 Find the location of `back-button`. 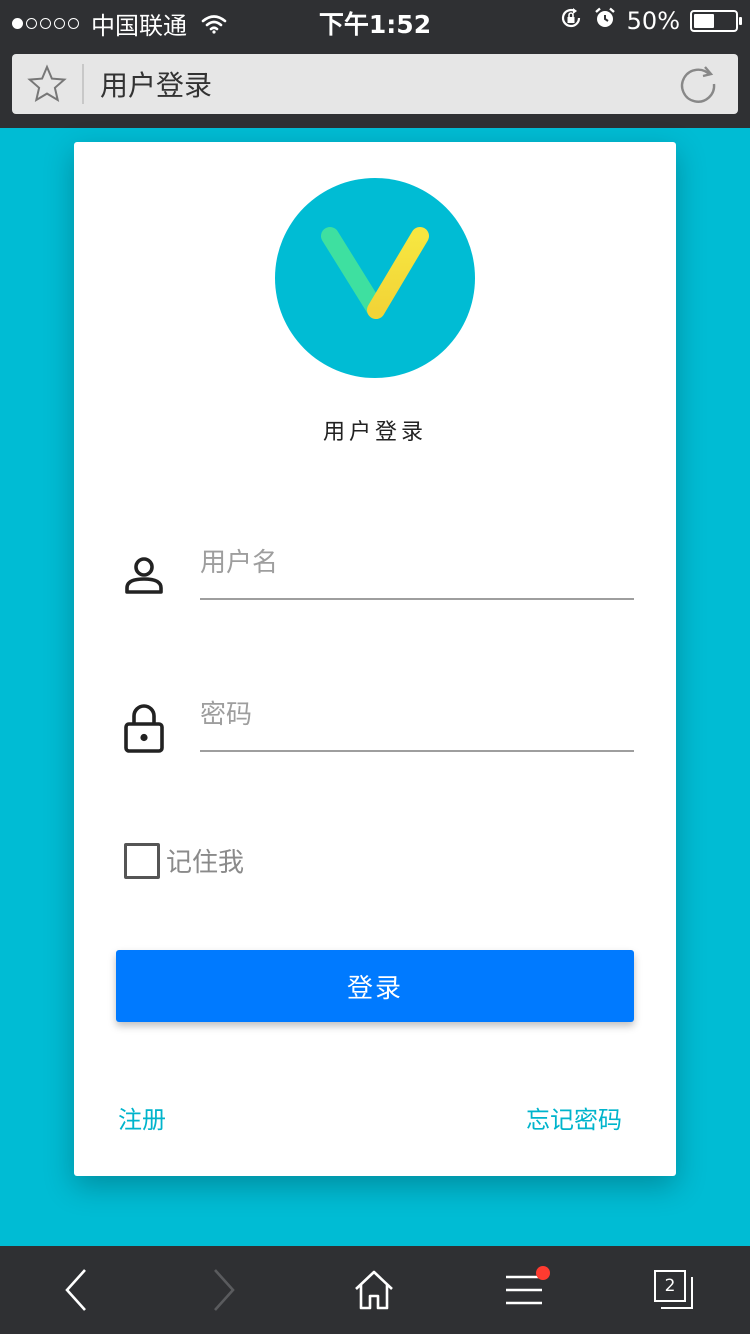

back-button is located at coordinates (76, 1290).